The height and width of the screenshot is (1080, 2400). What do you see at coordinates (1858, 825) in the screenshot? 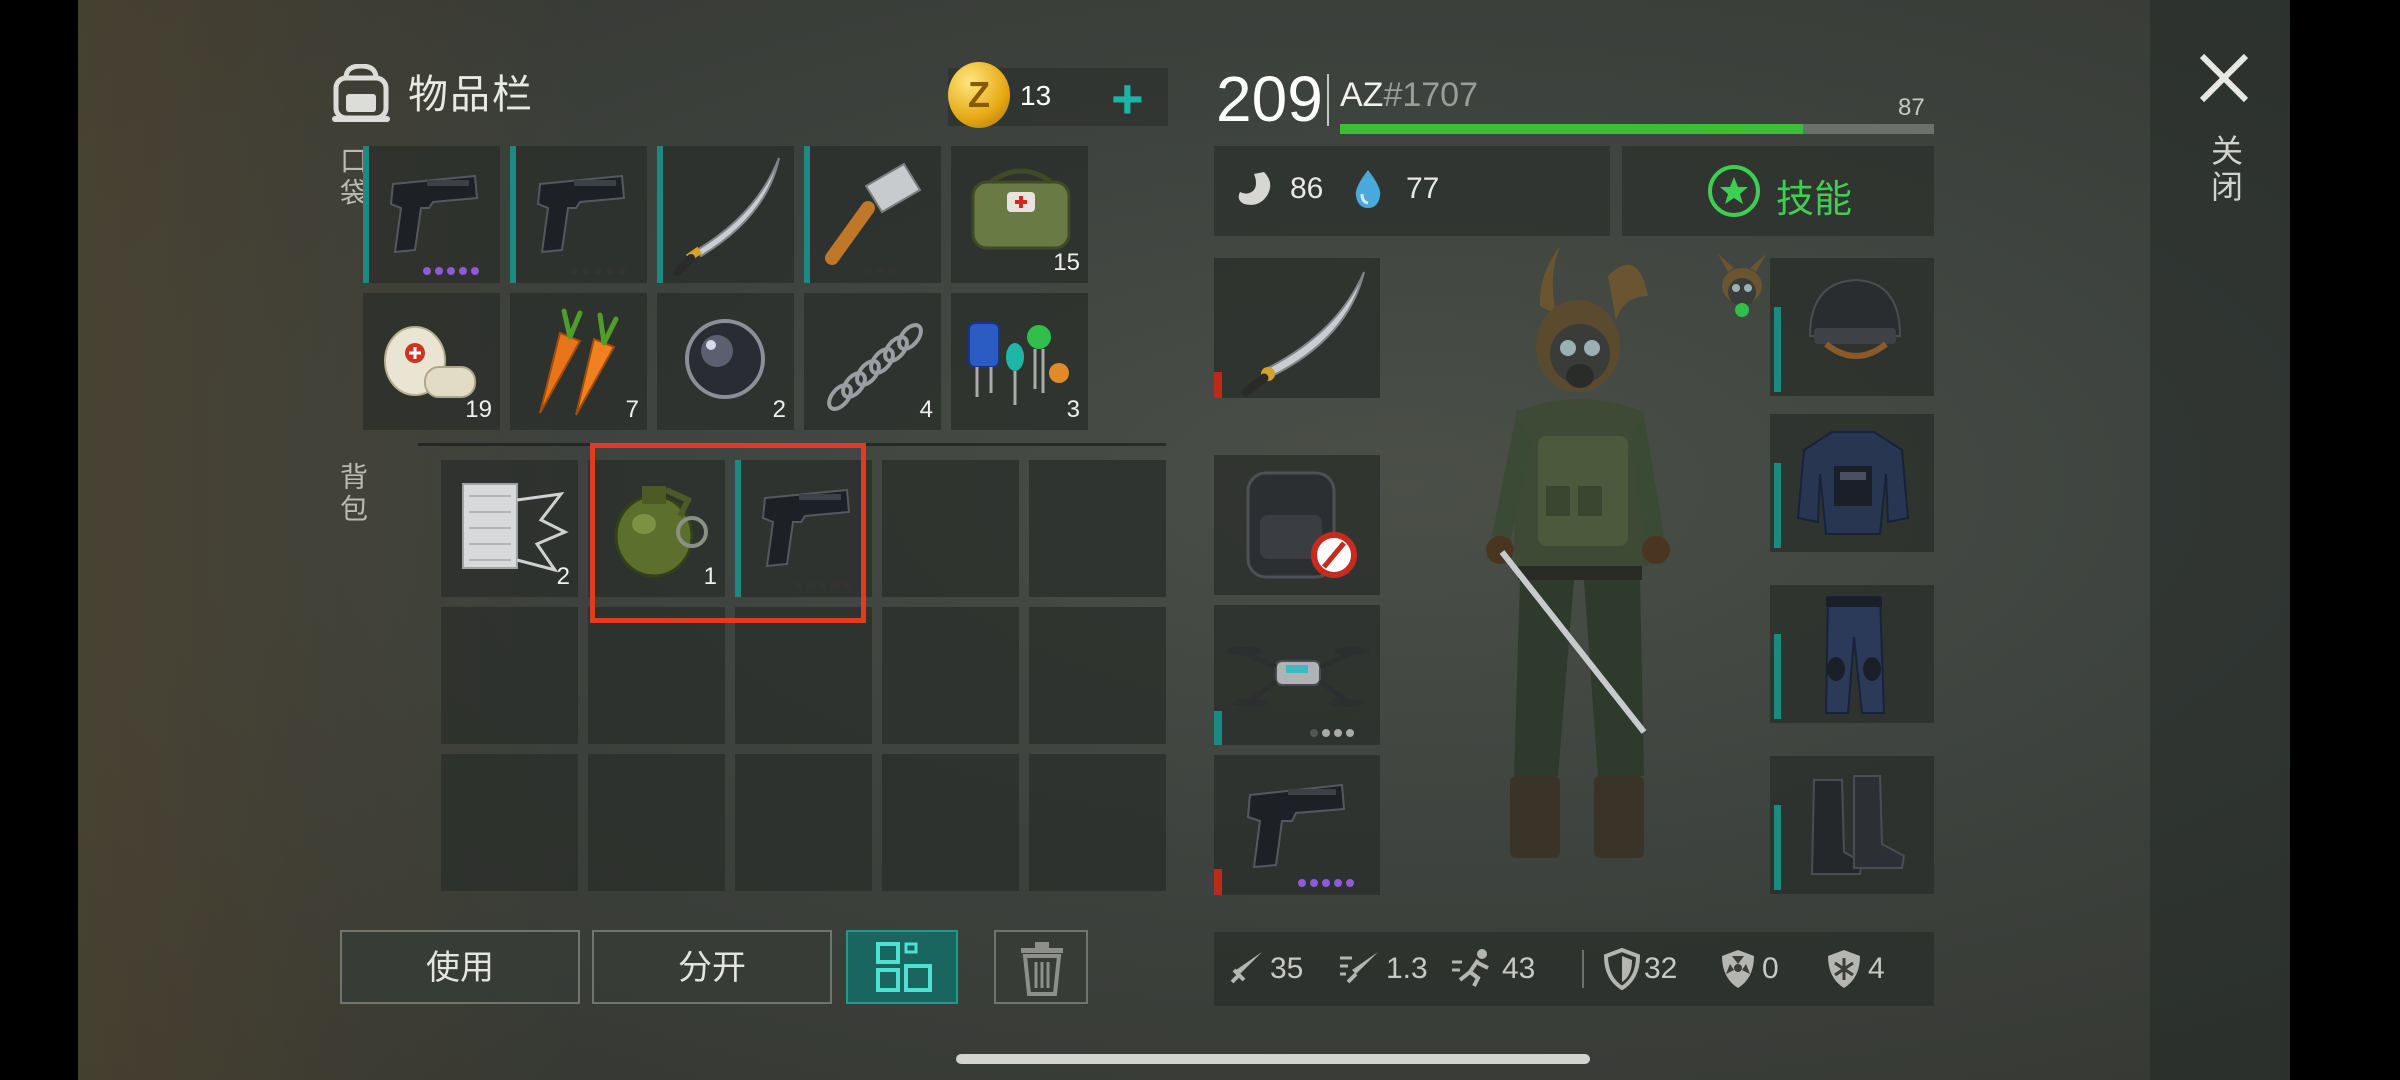
I see `boots-icon` at bounding box center [1858, 825].